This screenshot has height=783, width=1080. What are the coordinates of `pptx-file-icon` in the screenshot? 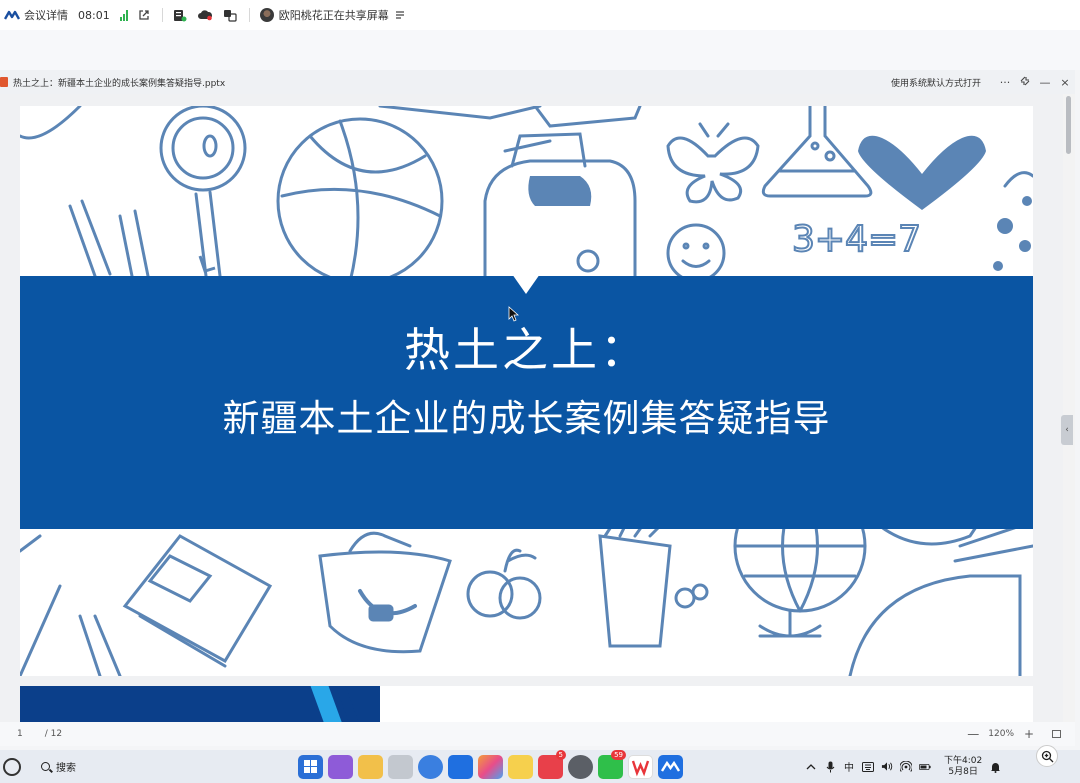 It's located at (4, 82).